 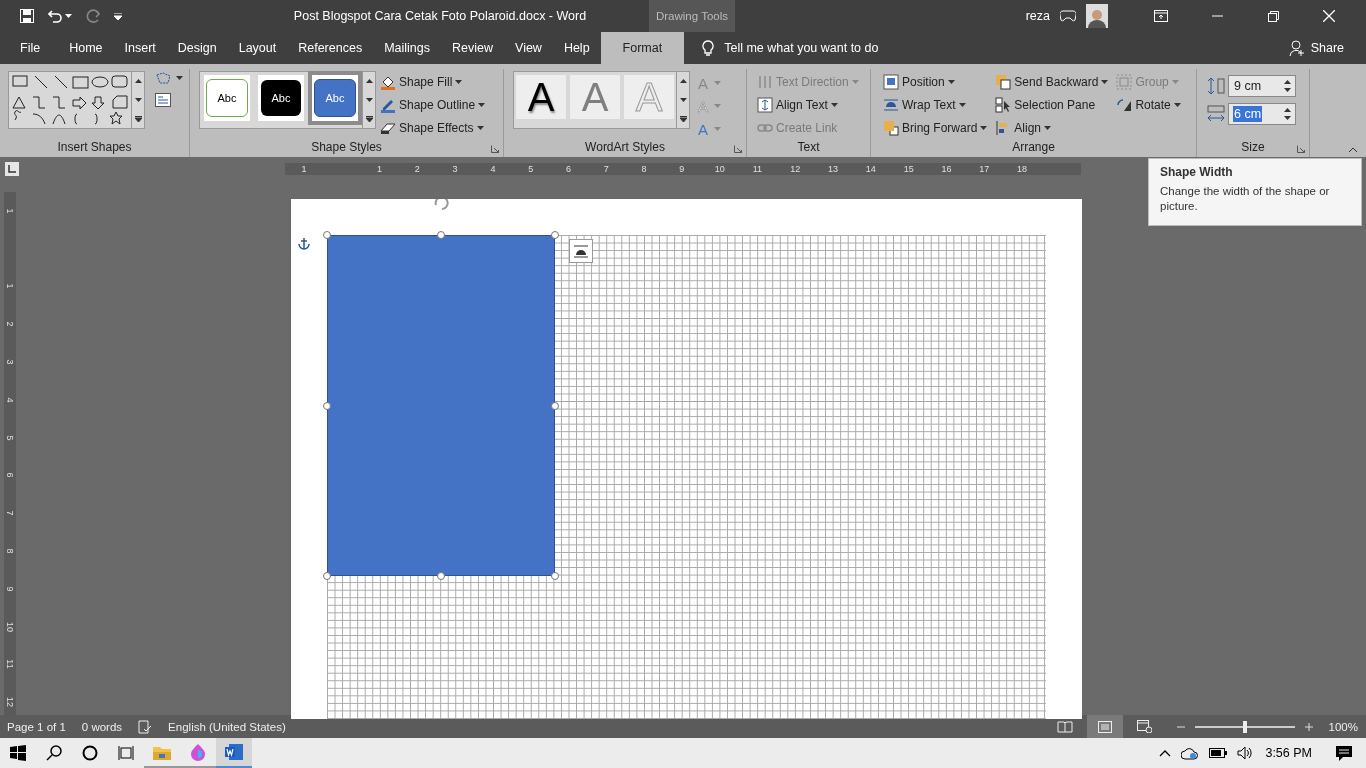 I want to click on ribbon-tab: Mailings, so click(x=407, y=48).